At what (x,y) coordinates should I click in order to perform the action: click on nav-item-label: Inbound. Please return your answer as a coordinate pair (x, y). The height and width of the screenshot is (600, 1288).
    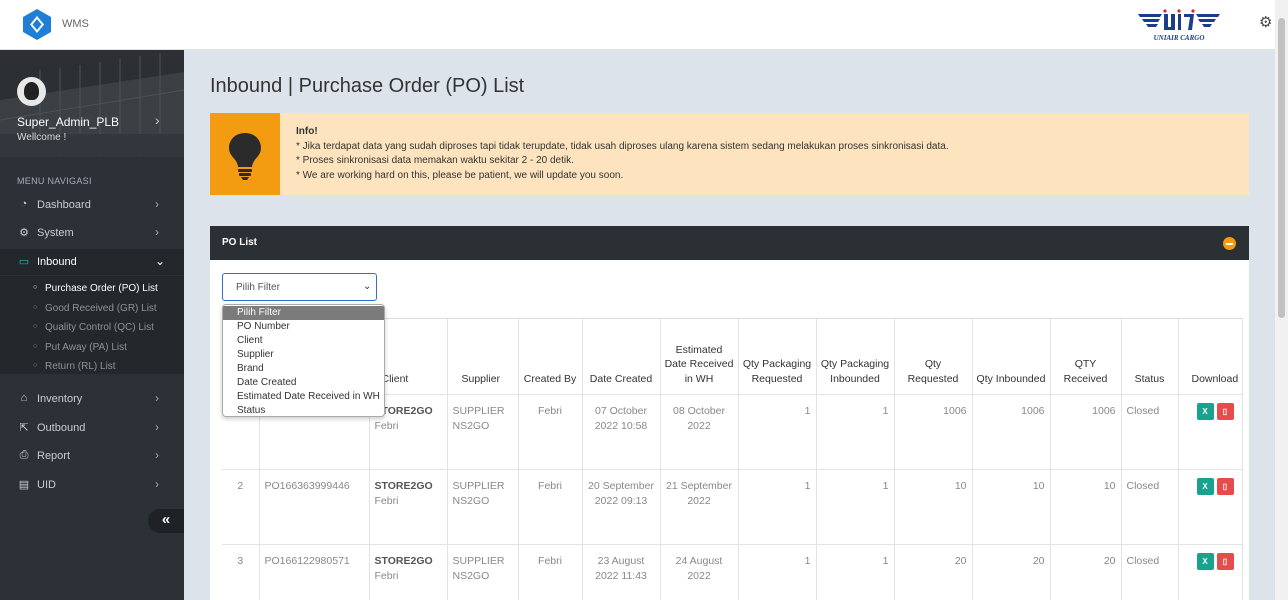
    Looking at the image, I should click on (57, 262).